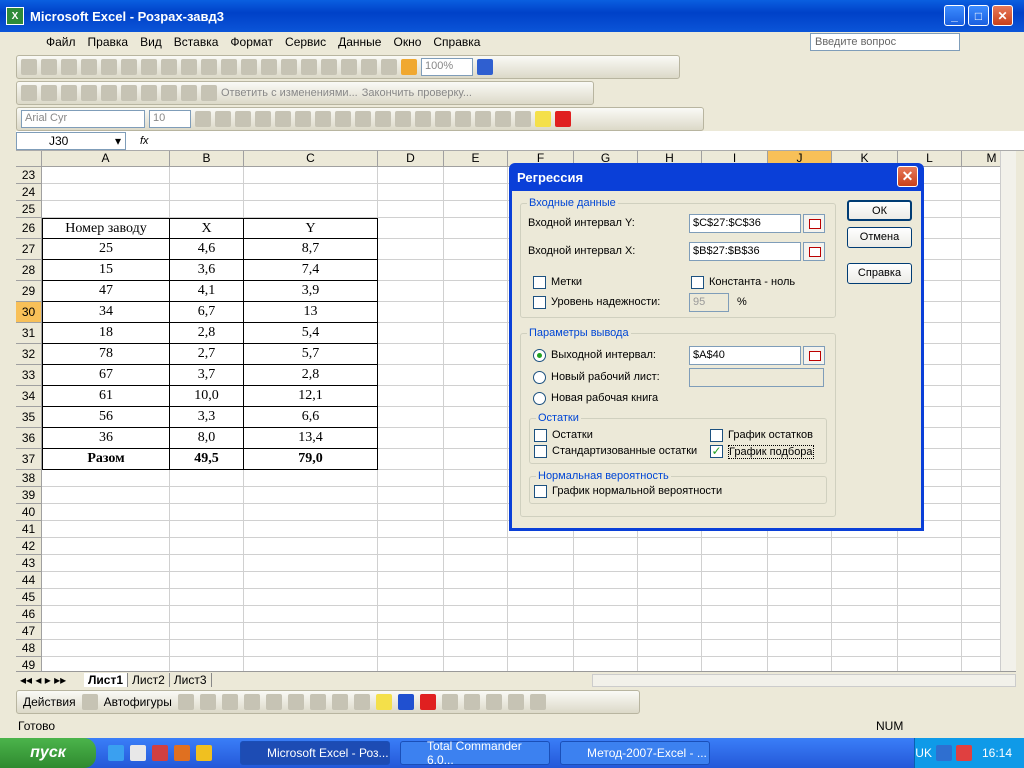  What do you see at coordinates (745, 355) in the screenshot?
I see `output-range-input: $A$40` at bounding box center [745, 355].